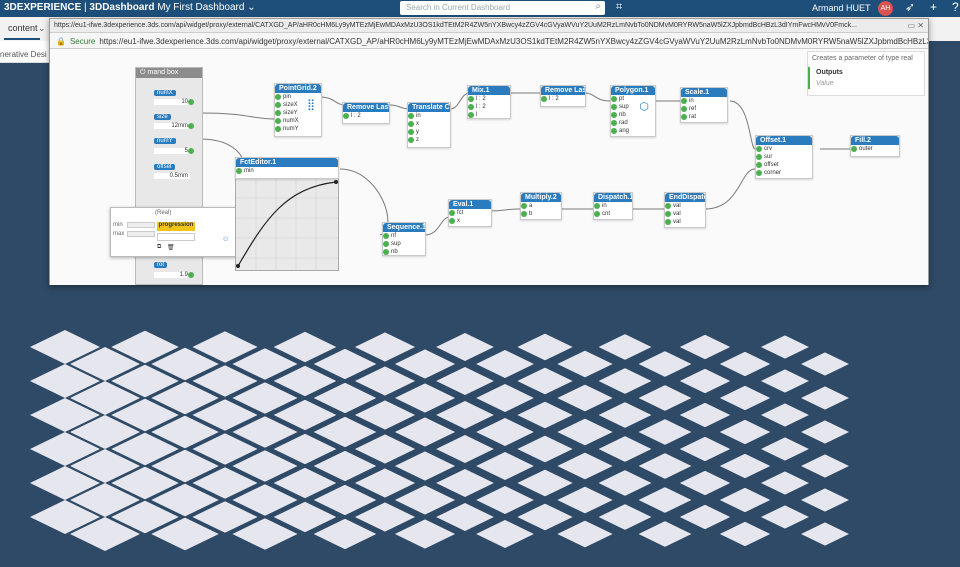 The width and height of the screenshot is (960, 567). I want to click on max-field, so click(141, 234).